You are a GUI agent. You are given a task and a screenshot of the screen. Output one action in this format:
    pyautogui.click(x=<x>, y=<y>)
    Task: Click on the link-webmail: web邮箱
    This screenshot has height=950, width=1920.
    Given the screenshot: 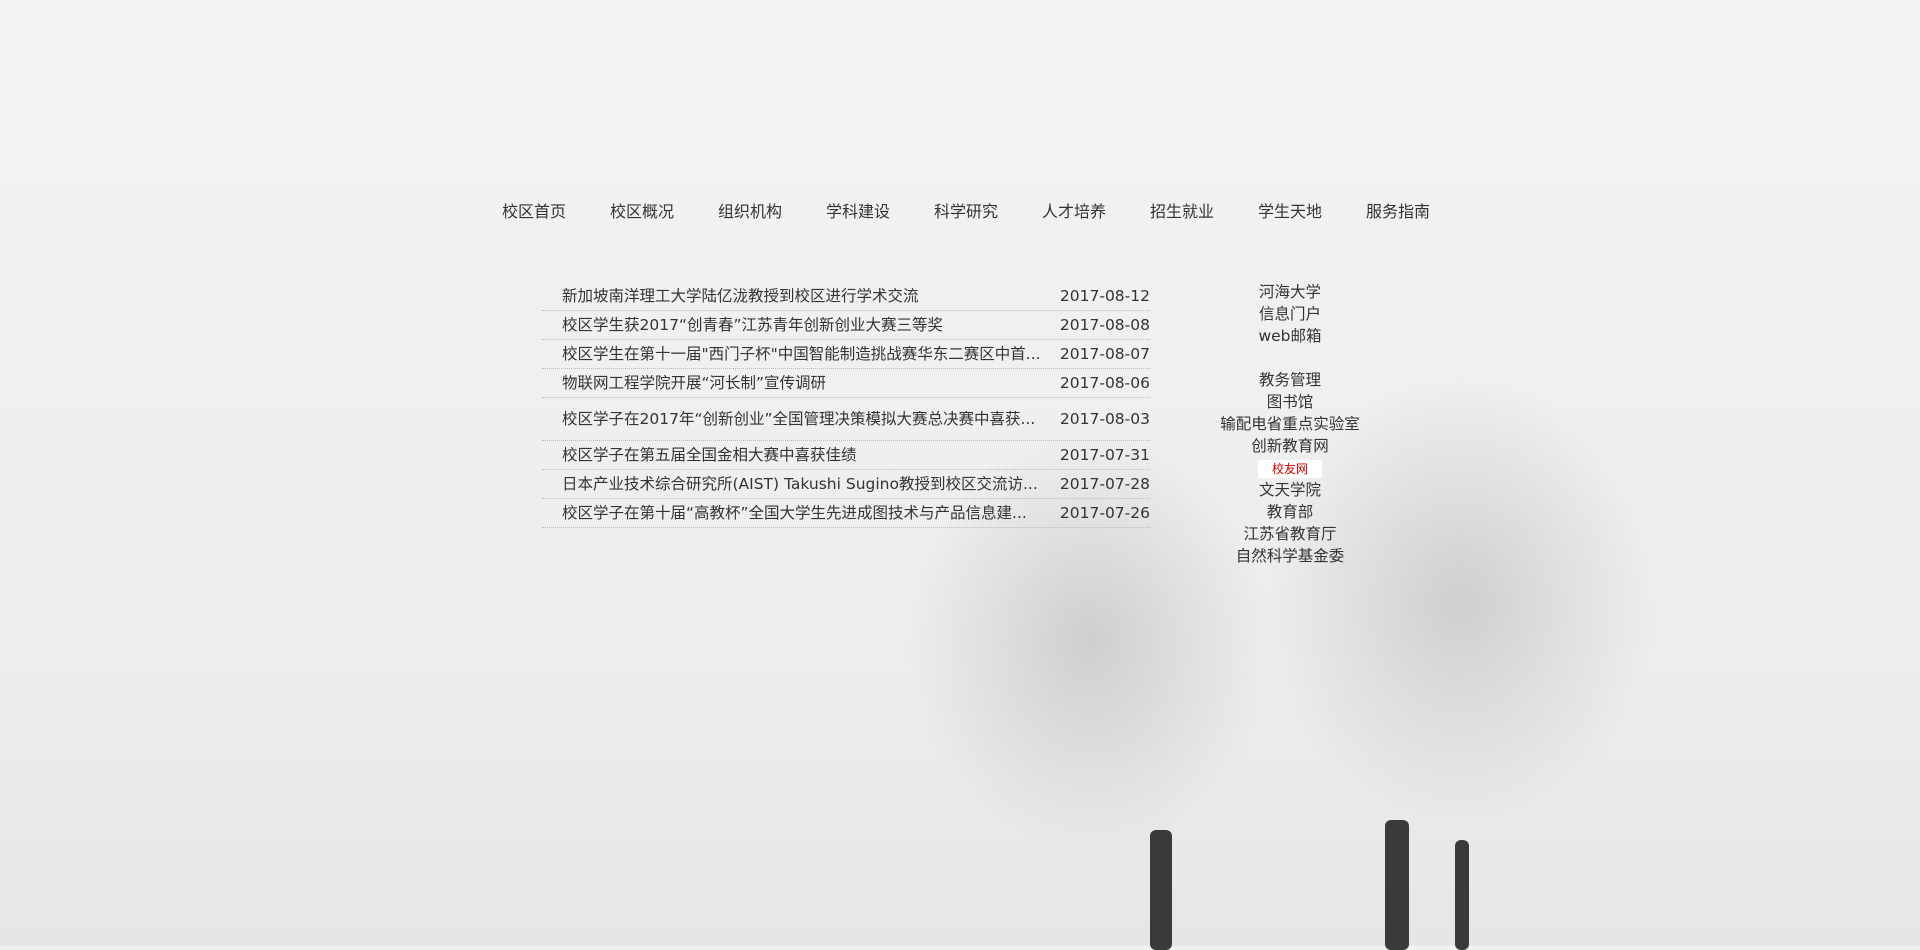 What is the action you would take?
    pyautogui.click(x=1290, y=336)
    